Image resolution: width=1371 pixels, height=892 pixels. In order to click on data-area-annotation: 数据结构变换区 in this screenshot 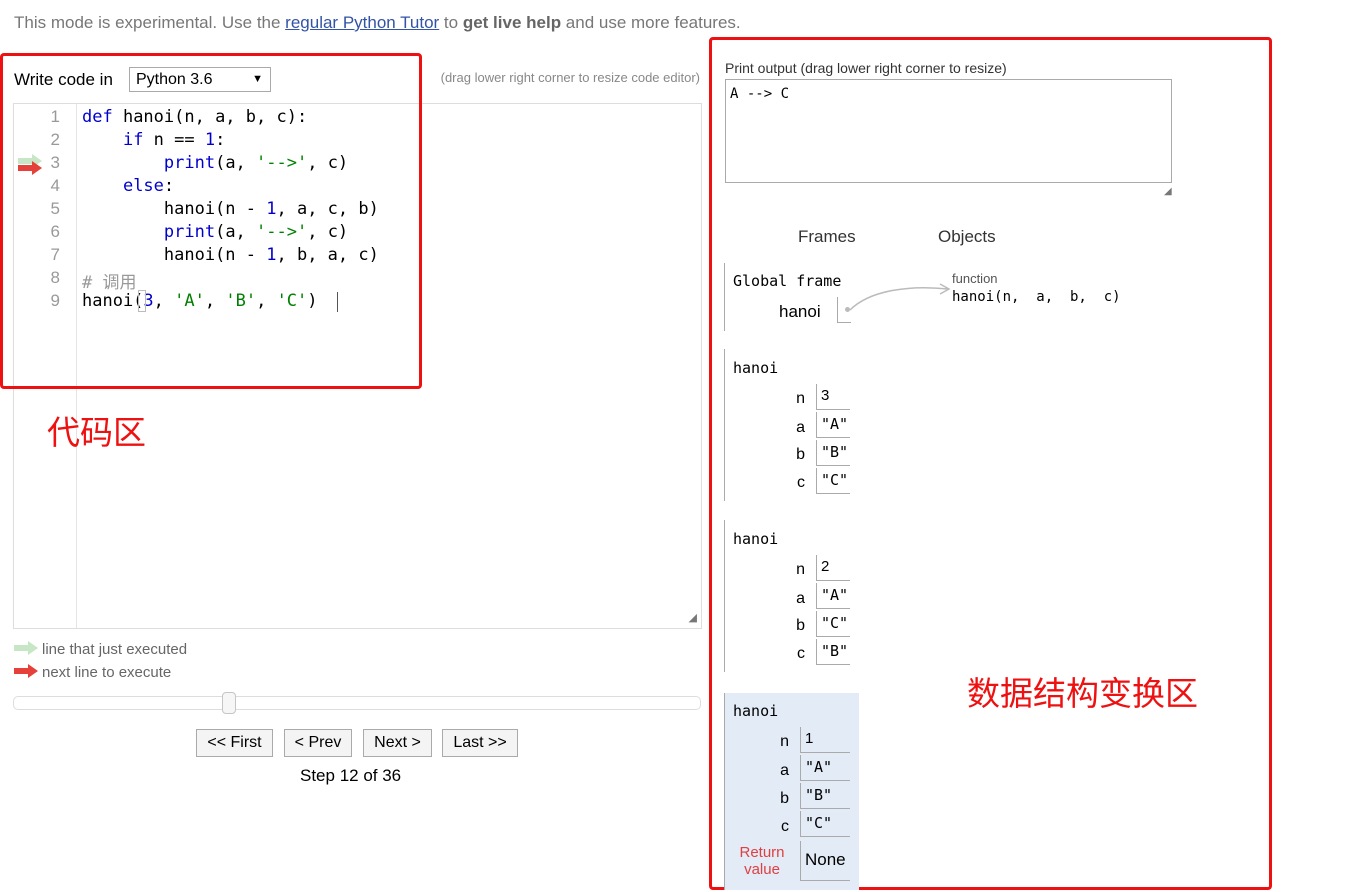, I will do `click(1082, 693)`.